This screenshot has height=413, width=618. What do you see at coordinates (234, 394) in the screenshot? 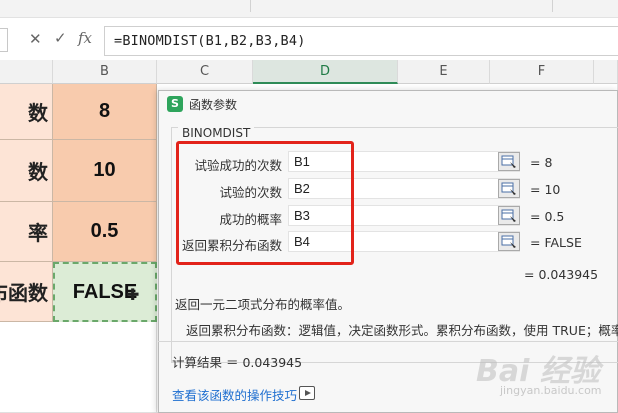
I see `function-tips-link: 查看该函数的操作技巧` at bounding box center [234, 394].